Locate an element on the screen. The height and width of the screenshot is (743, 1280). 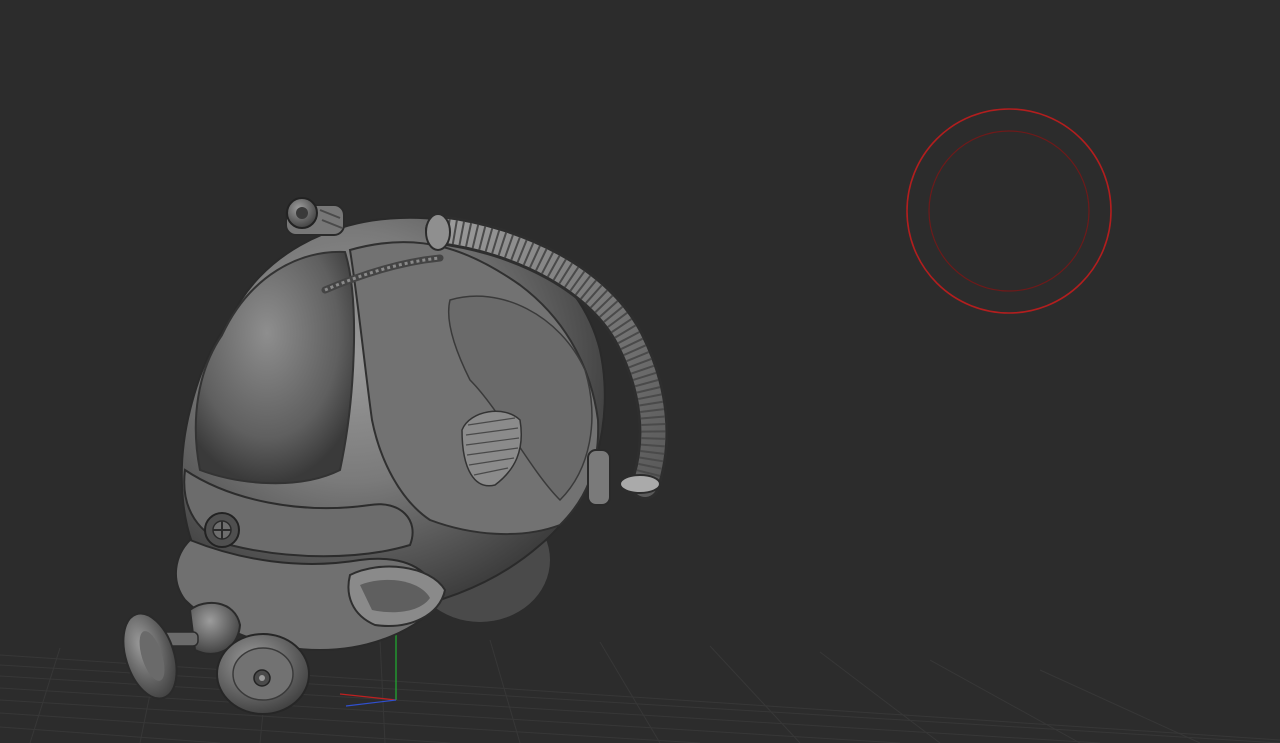
emblem-icon is located at coordinates (222, 530).